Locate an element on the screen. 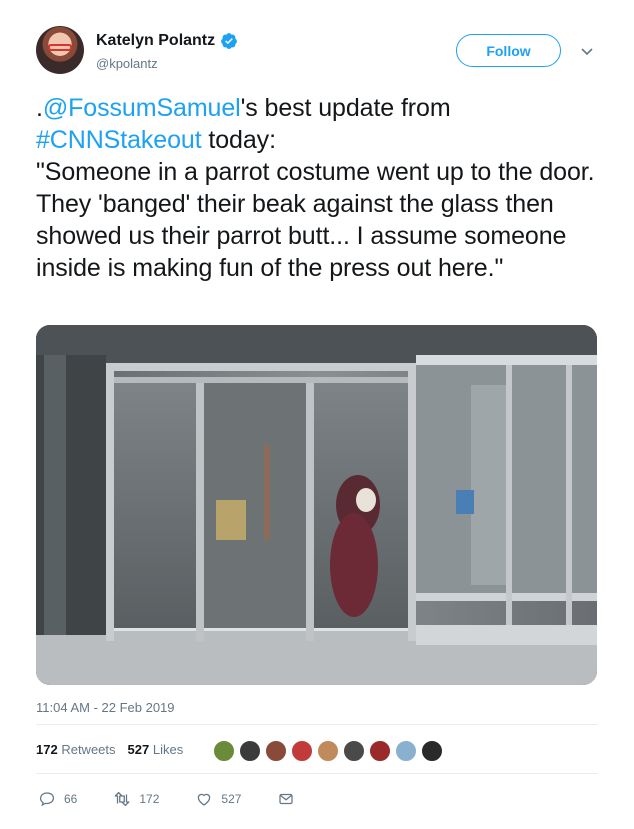  likes-stat-count: 527 is located at coordinates (138, 749).